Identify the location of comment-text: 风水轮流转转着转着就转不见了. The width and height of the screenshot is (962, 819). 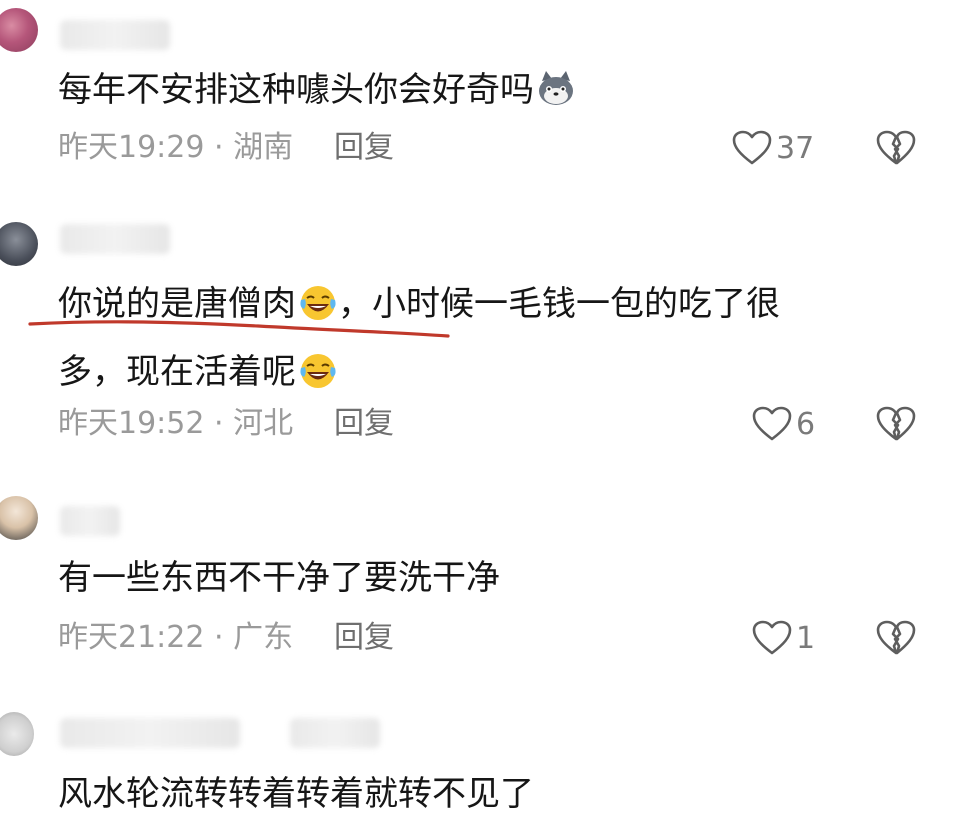
(296, 794).